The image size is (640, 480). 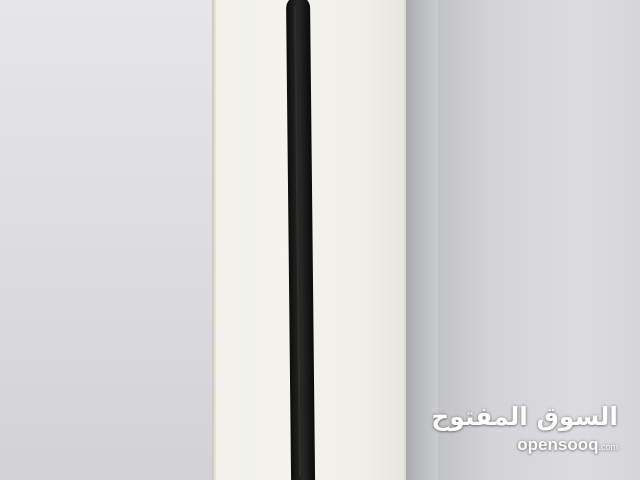 I want to click on opensooq-watermark: السوق المفتوح opensooq.com, so click(x=524, y=430).